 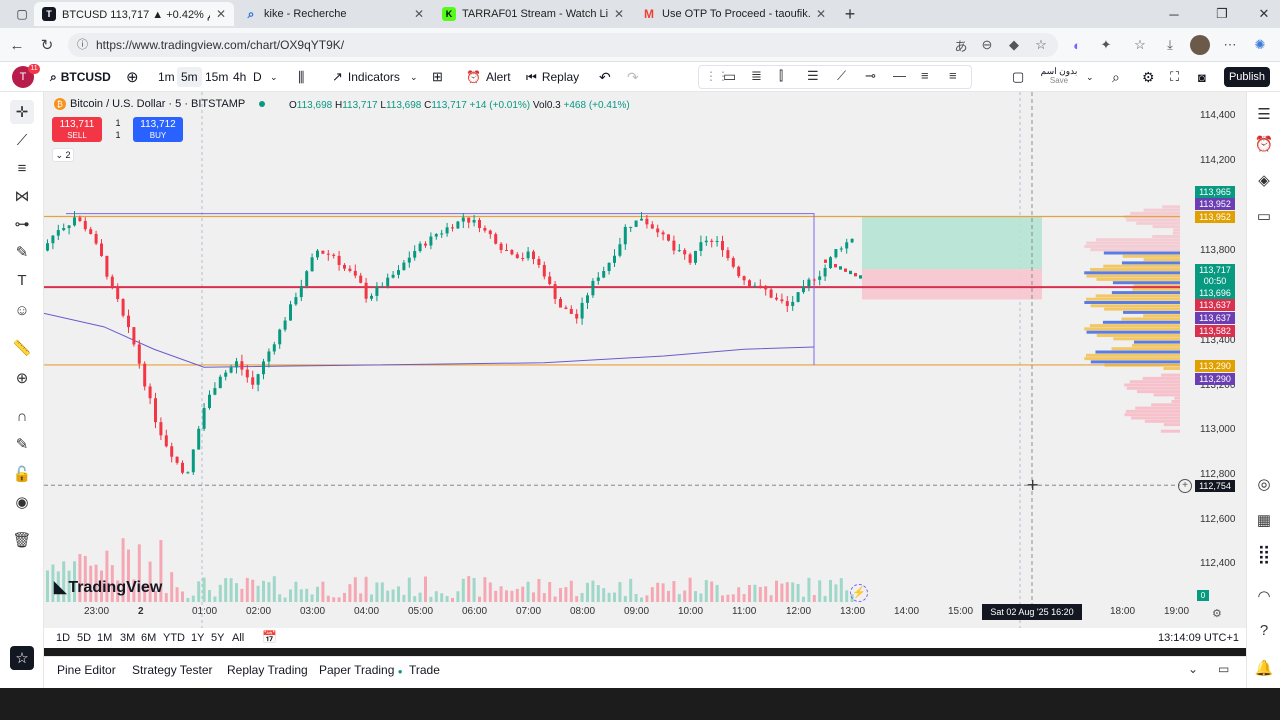 What do you see at coordinates (63, 155) in the screenshot?
I see `indicators-collapse-toggle: ⌄ 2` at bounding box center [63, 155].